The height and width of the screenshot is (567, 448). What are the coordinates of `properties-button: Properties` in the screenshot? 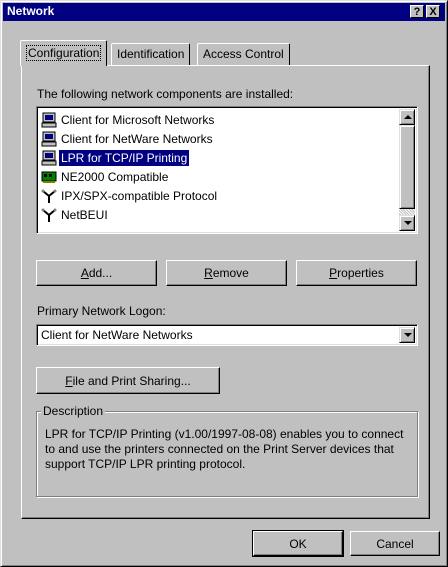 It's located at (356, 273).